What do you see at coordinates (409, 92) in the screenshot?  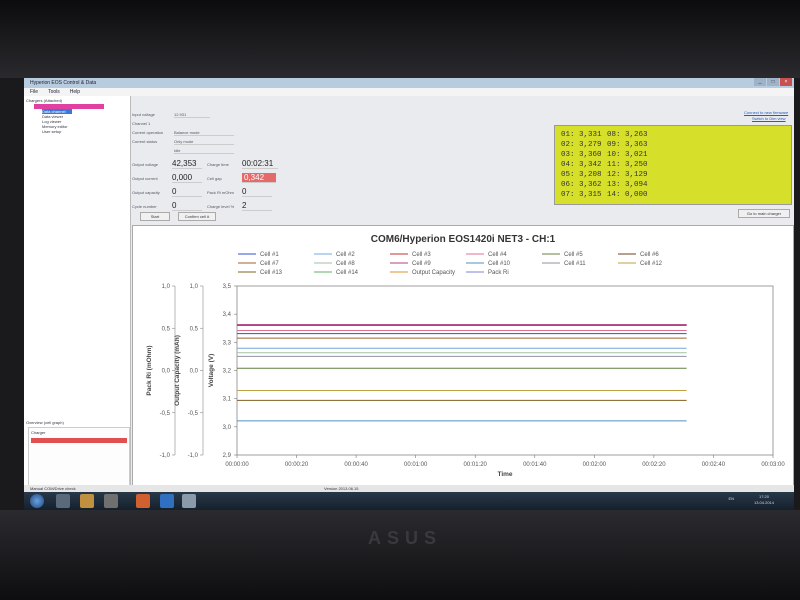 I see `menu-bar: File Tools Help` at bounding box center [409, 92].